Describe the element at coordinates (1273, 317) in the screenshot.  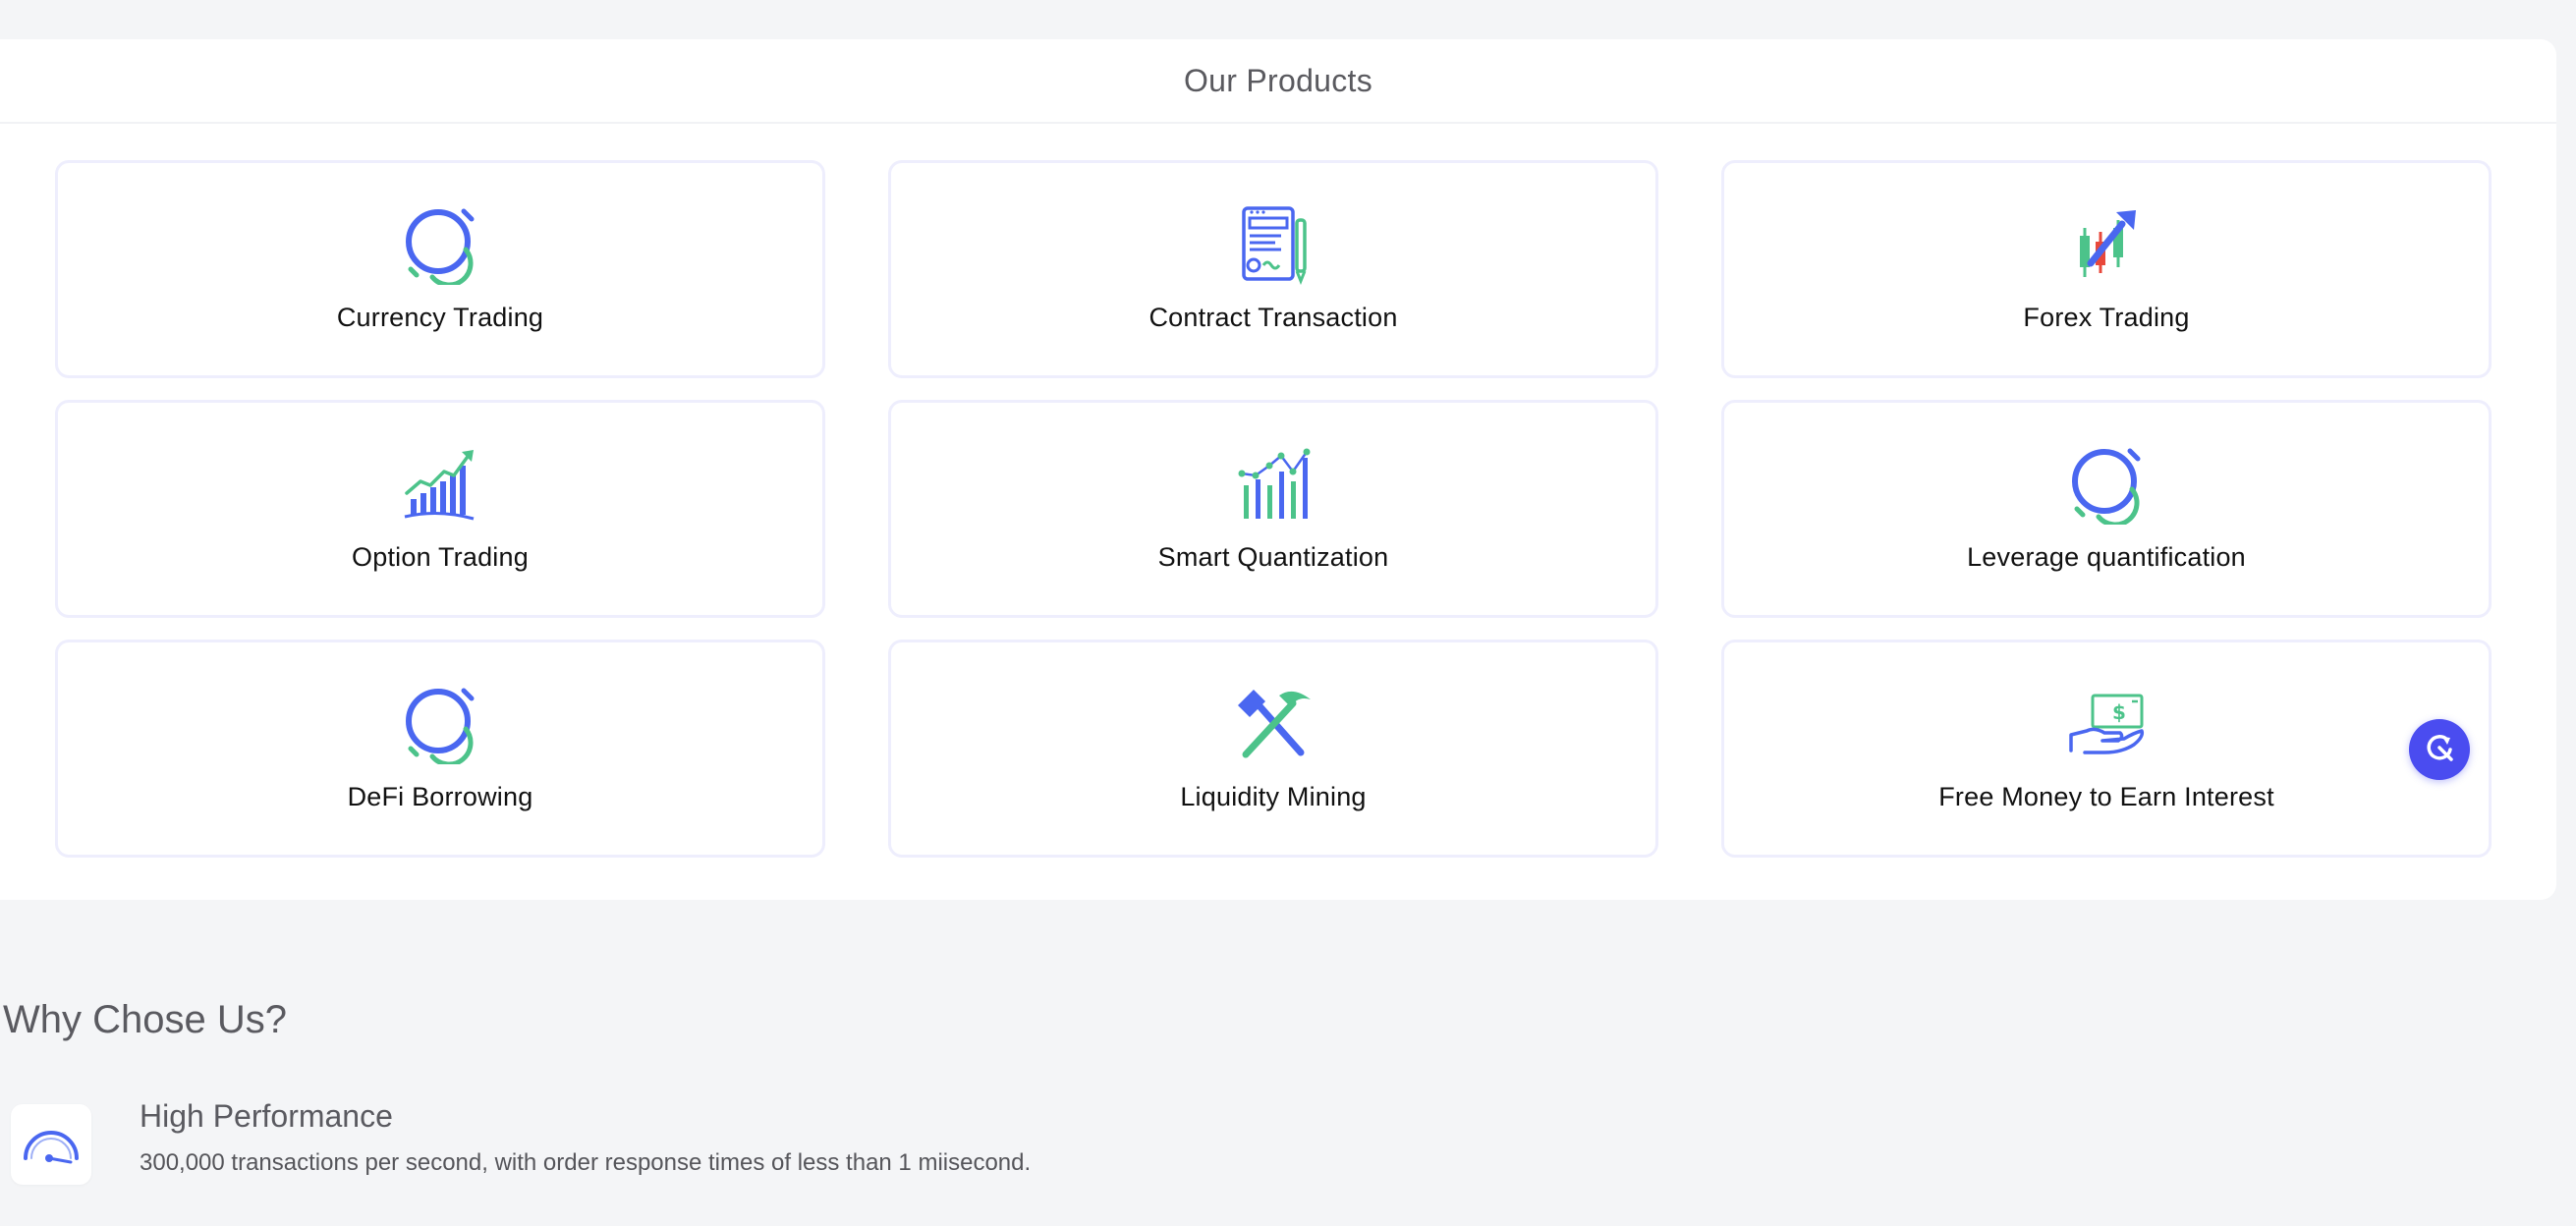
I see `product-label: Contract Transaction` at that location.